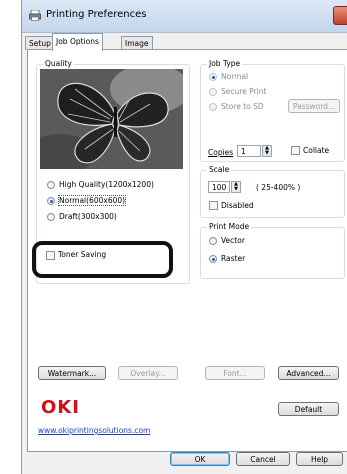 The height and width of the screenshot is (474, 347). I want to click on tab-job-options: Job Options, so click(77, 42).